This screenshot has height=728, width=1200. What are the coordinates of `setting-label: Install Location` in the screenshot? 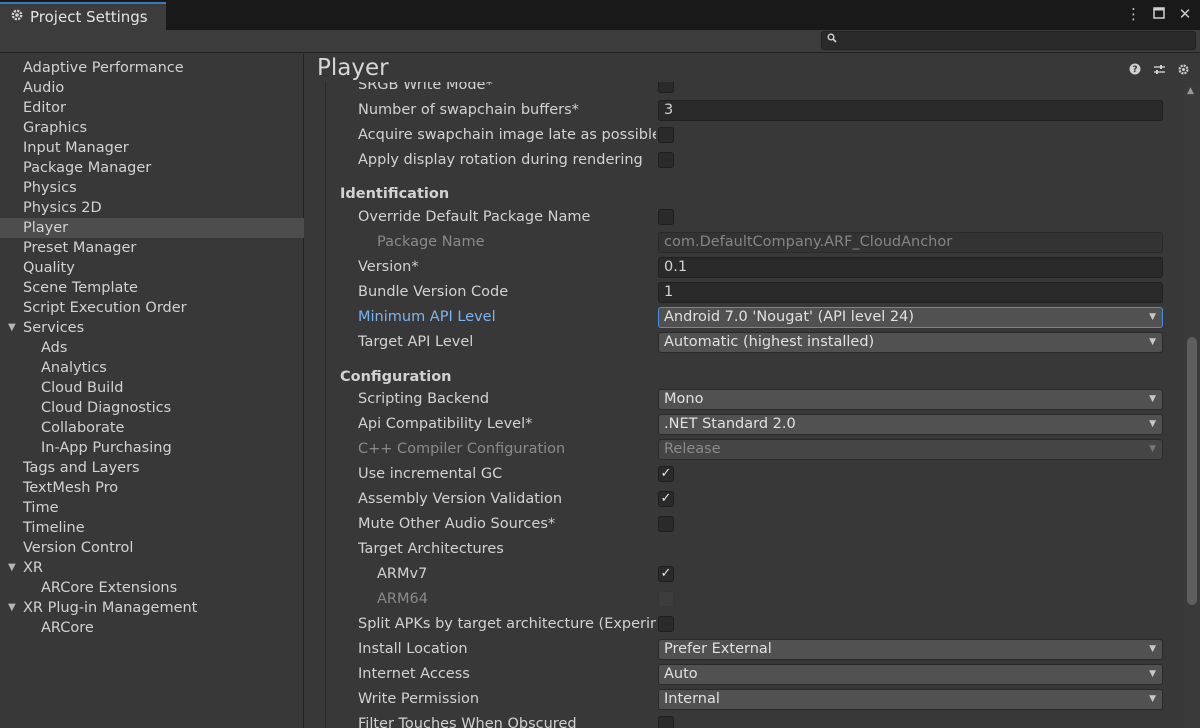 It's located at (413, 649).